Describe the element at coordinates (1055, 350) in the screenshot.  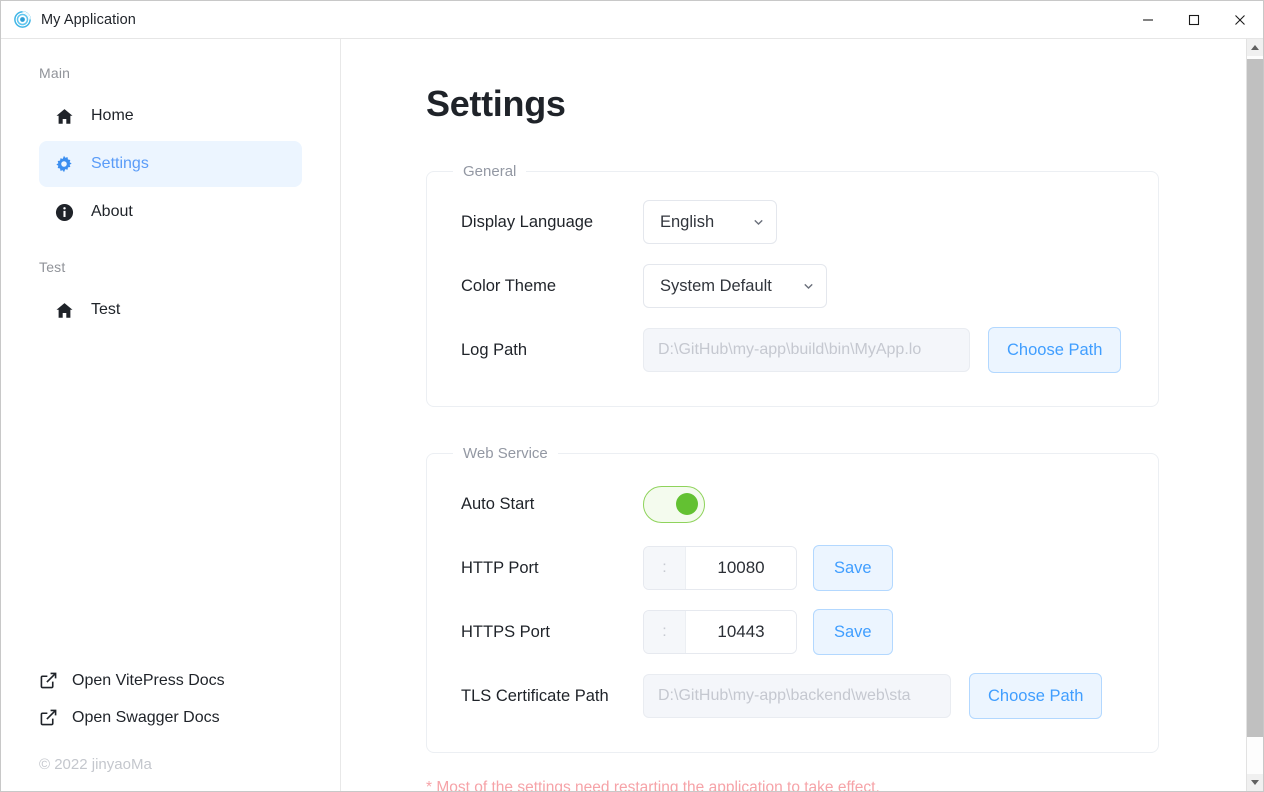
I see `log-path-choose-path-button: Choose Path` at that location.